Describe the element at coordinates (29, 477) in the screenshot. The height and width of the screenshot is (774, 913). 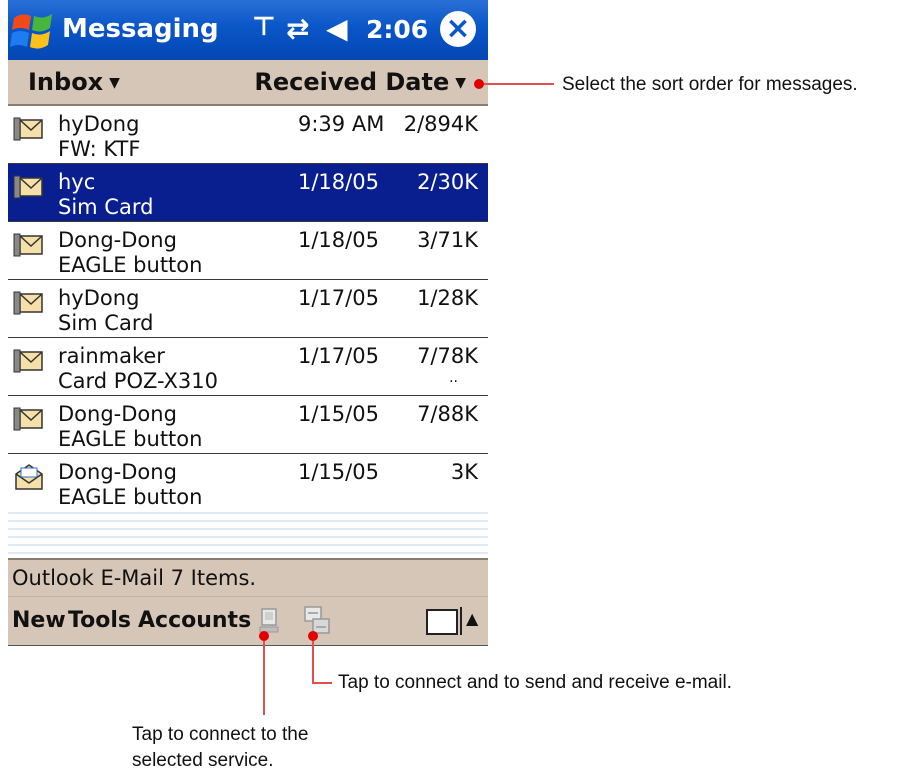
I see `open-envelope-icon` at that location.